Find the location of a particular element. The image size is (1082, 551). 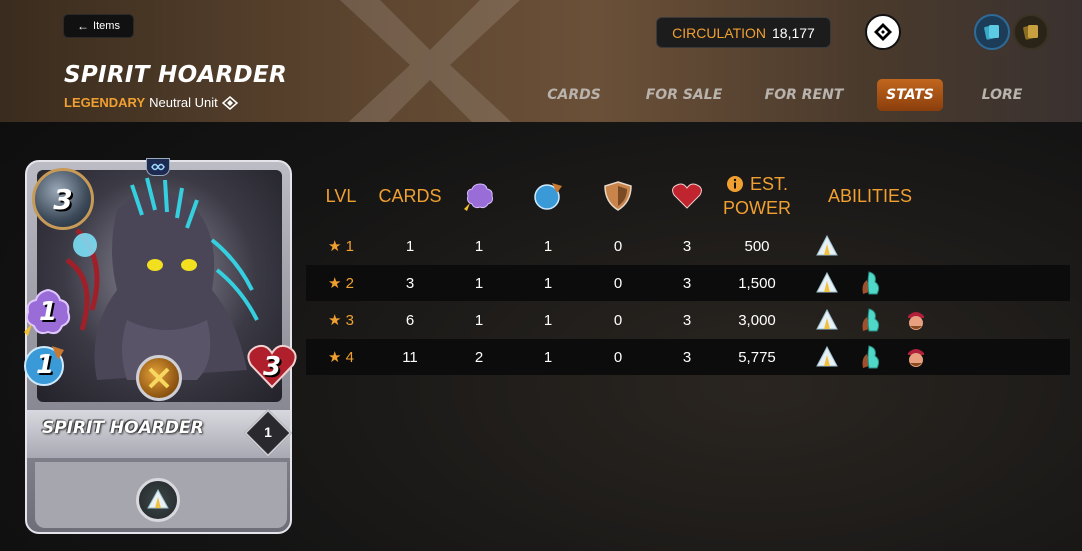

page-title: SPIRIT HOARDER is located at coordinates (175, 75).